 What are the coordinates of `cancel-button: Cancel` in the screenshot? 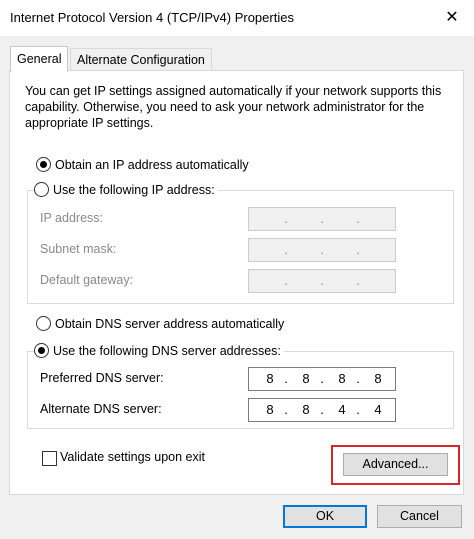 It's located at (419, 516).